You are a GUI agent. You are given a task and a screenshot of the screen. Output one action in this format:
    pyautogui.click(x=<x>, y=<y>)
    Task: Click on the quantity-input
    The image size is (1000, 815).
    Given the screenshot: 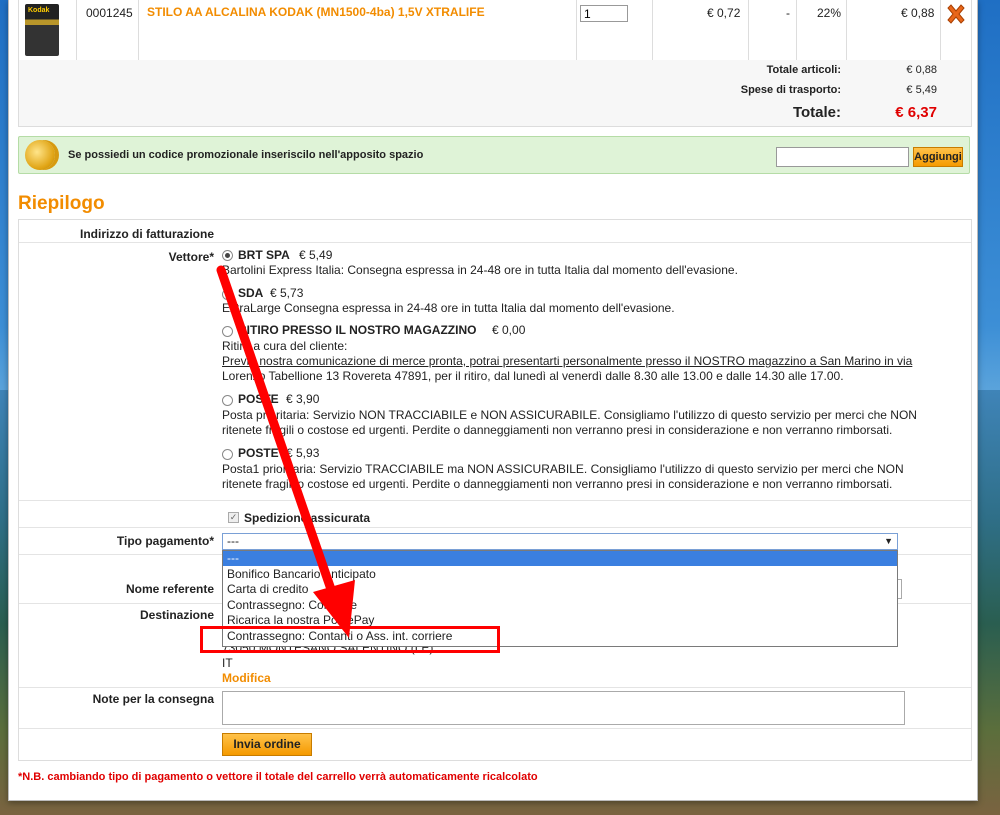 What is the action you would take?
    pyautogui.click(x=604, y=13)
    